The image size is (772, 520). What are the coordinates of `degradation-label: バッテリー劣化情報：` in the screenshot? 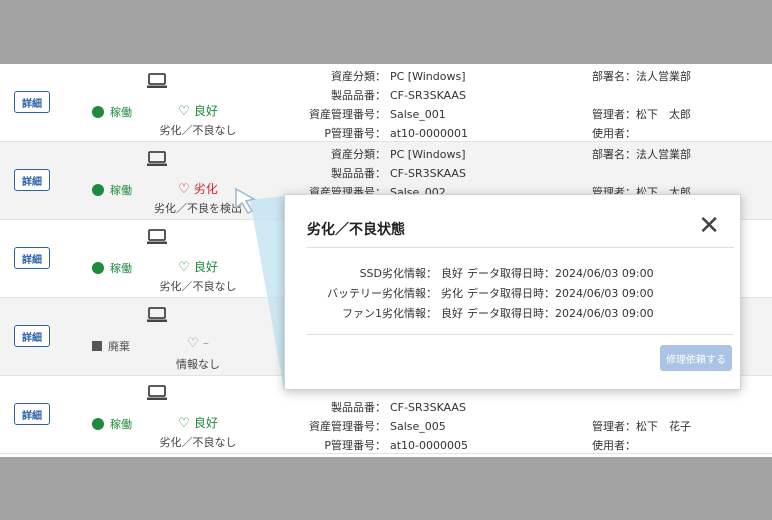 It's located at (382, 293).